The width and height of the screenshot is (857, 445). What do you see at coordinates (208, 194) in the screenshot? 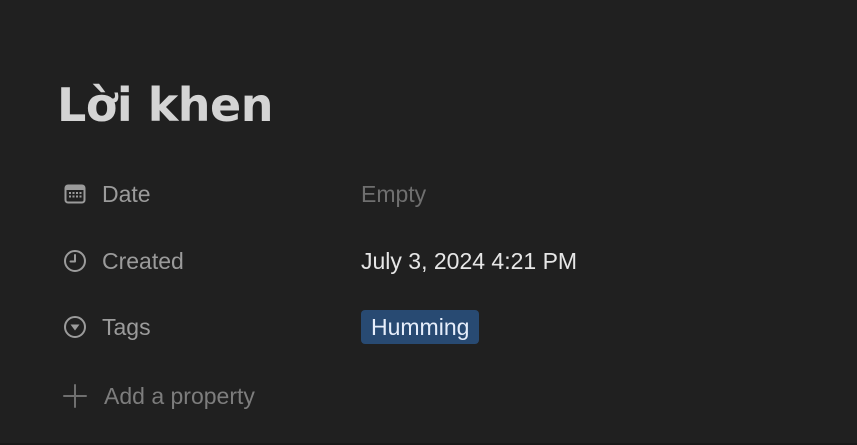
I see `property-name-date: Date` at bounding box center [208, 194].